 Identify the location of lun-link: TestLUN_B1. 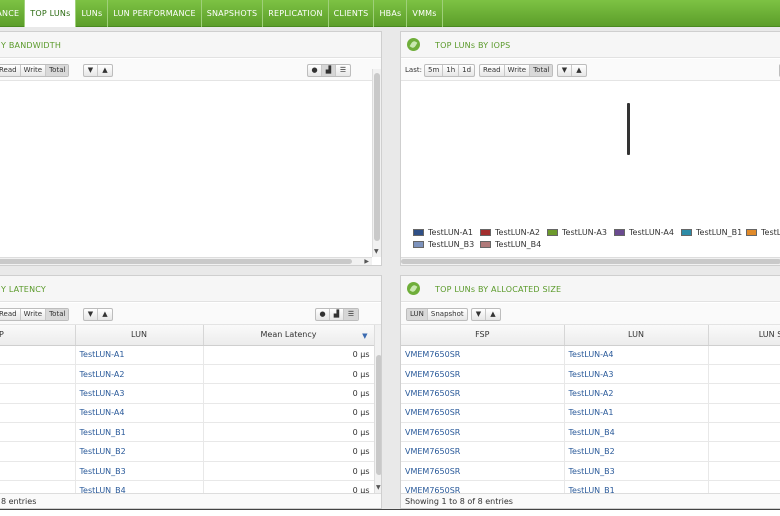
(139, 432).